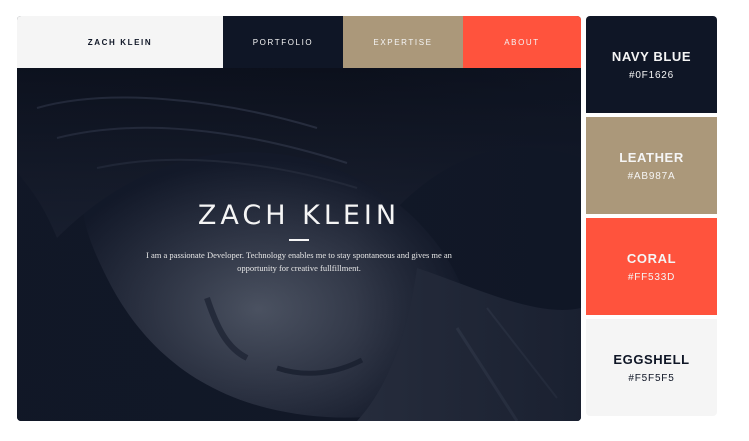  I want to click on swatch-eggshell: EGGSHELL #F5F5F5, so click(651, 367).